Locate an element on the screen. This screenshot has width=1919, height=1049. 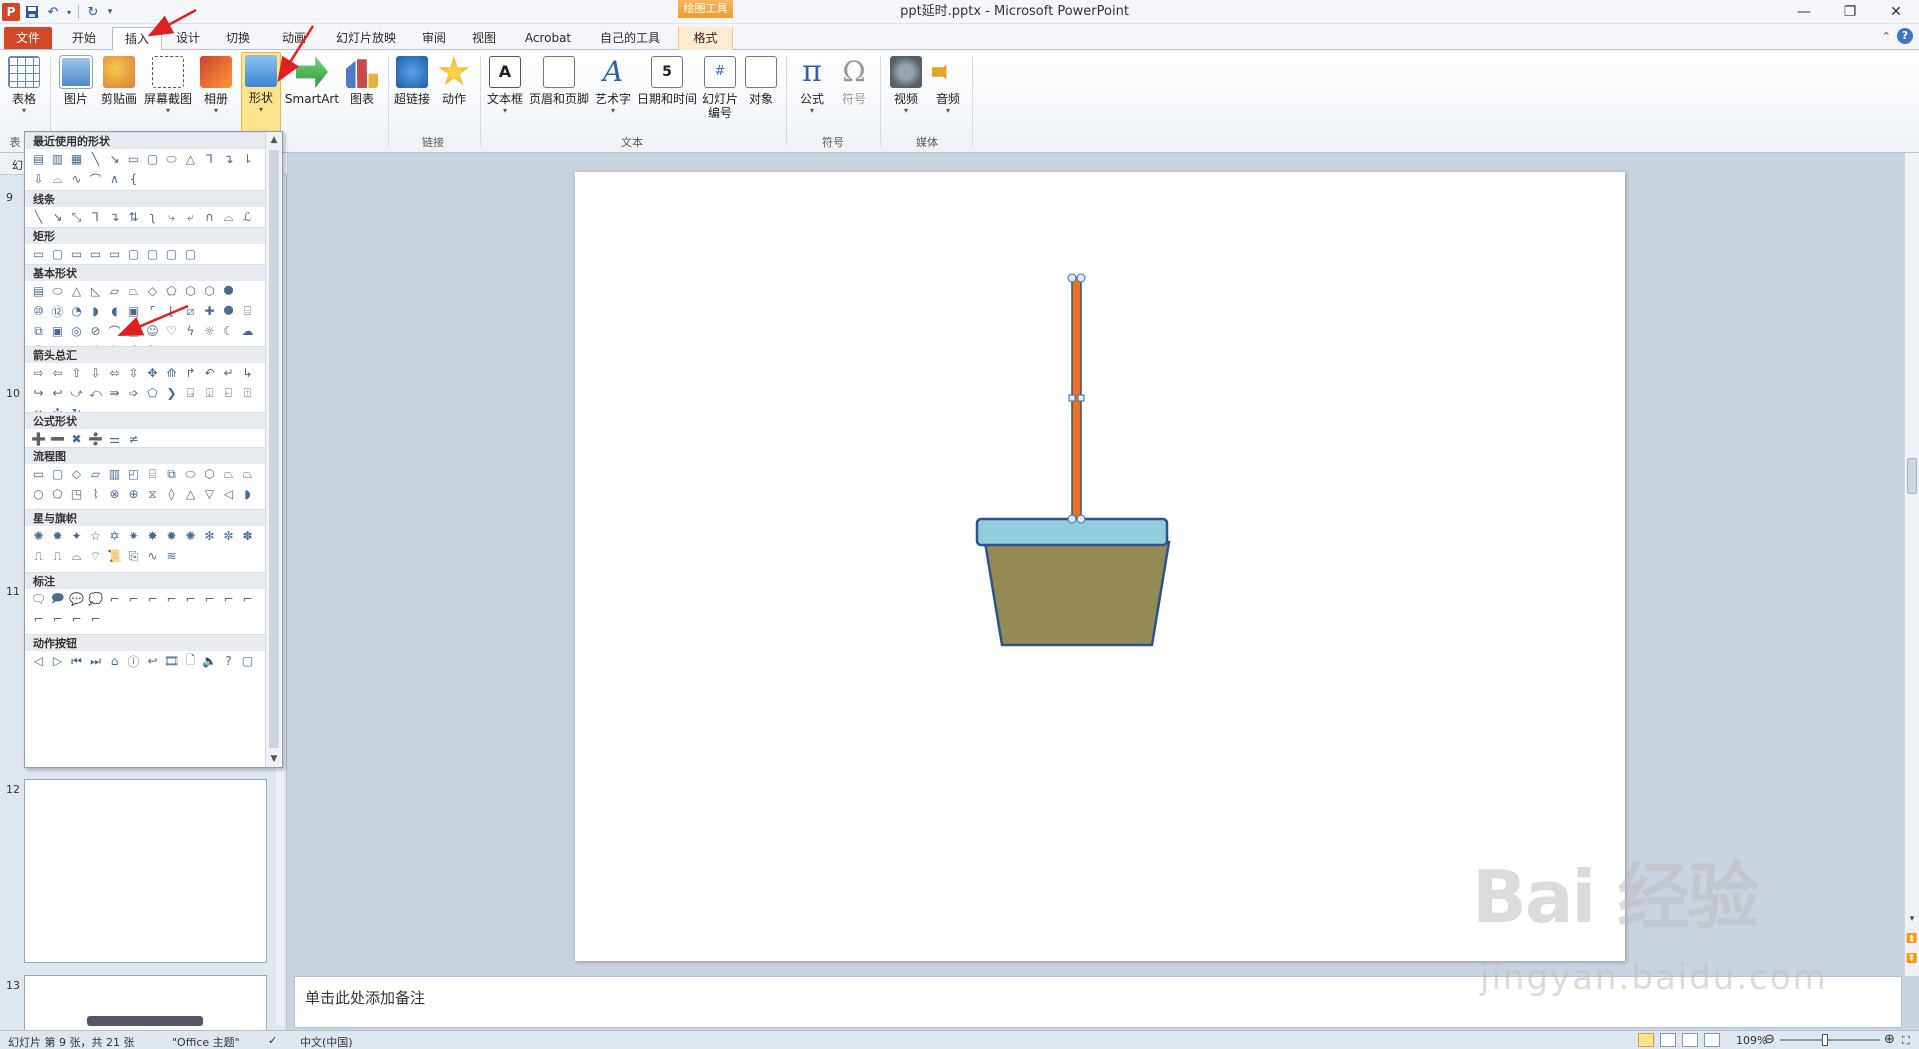
elbow-double-arrow-shape-icon: ⇅ is located at coordinates (133, 217).